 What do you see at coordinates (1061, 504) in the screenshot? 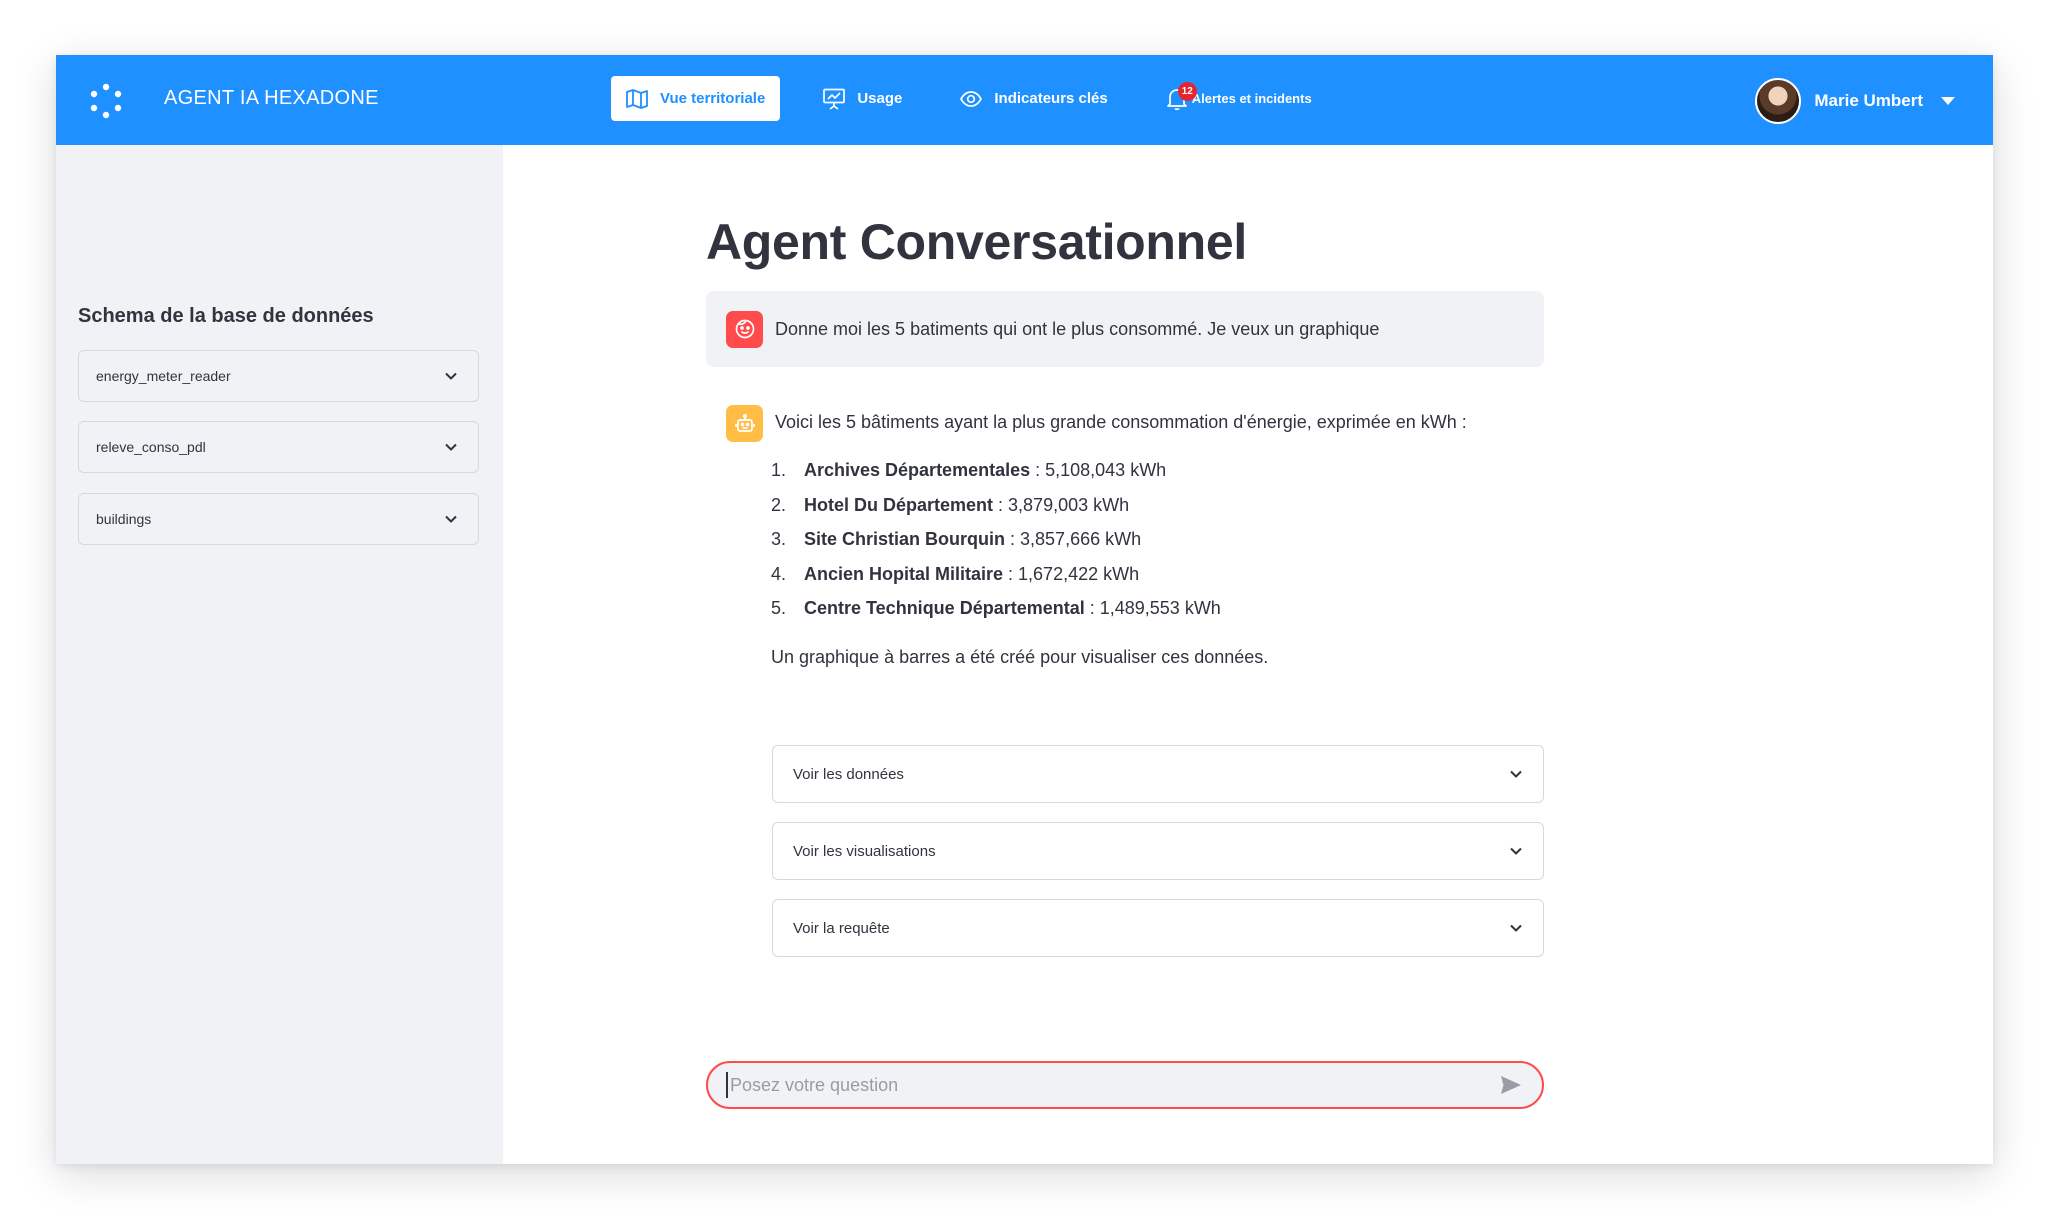
I see `consumption-value: : 3,879,003 kWh` at bounding box center [1061, 504].